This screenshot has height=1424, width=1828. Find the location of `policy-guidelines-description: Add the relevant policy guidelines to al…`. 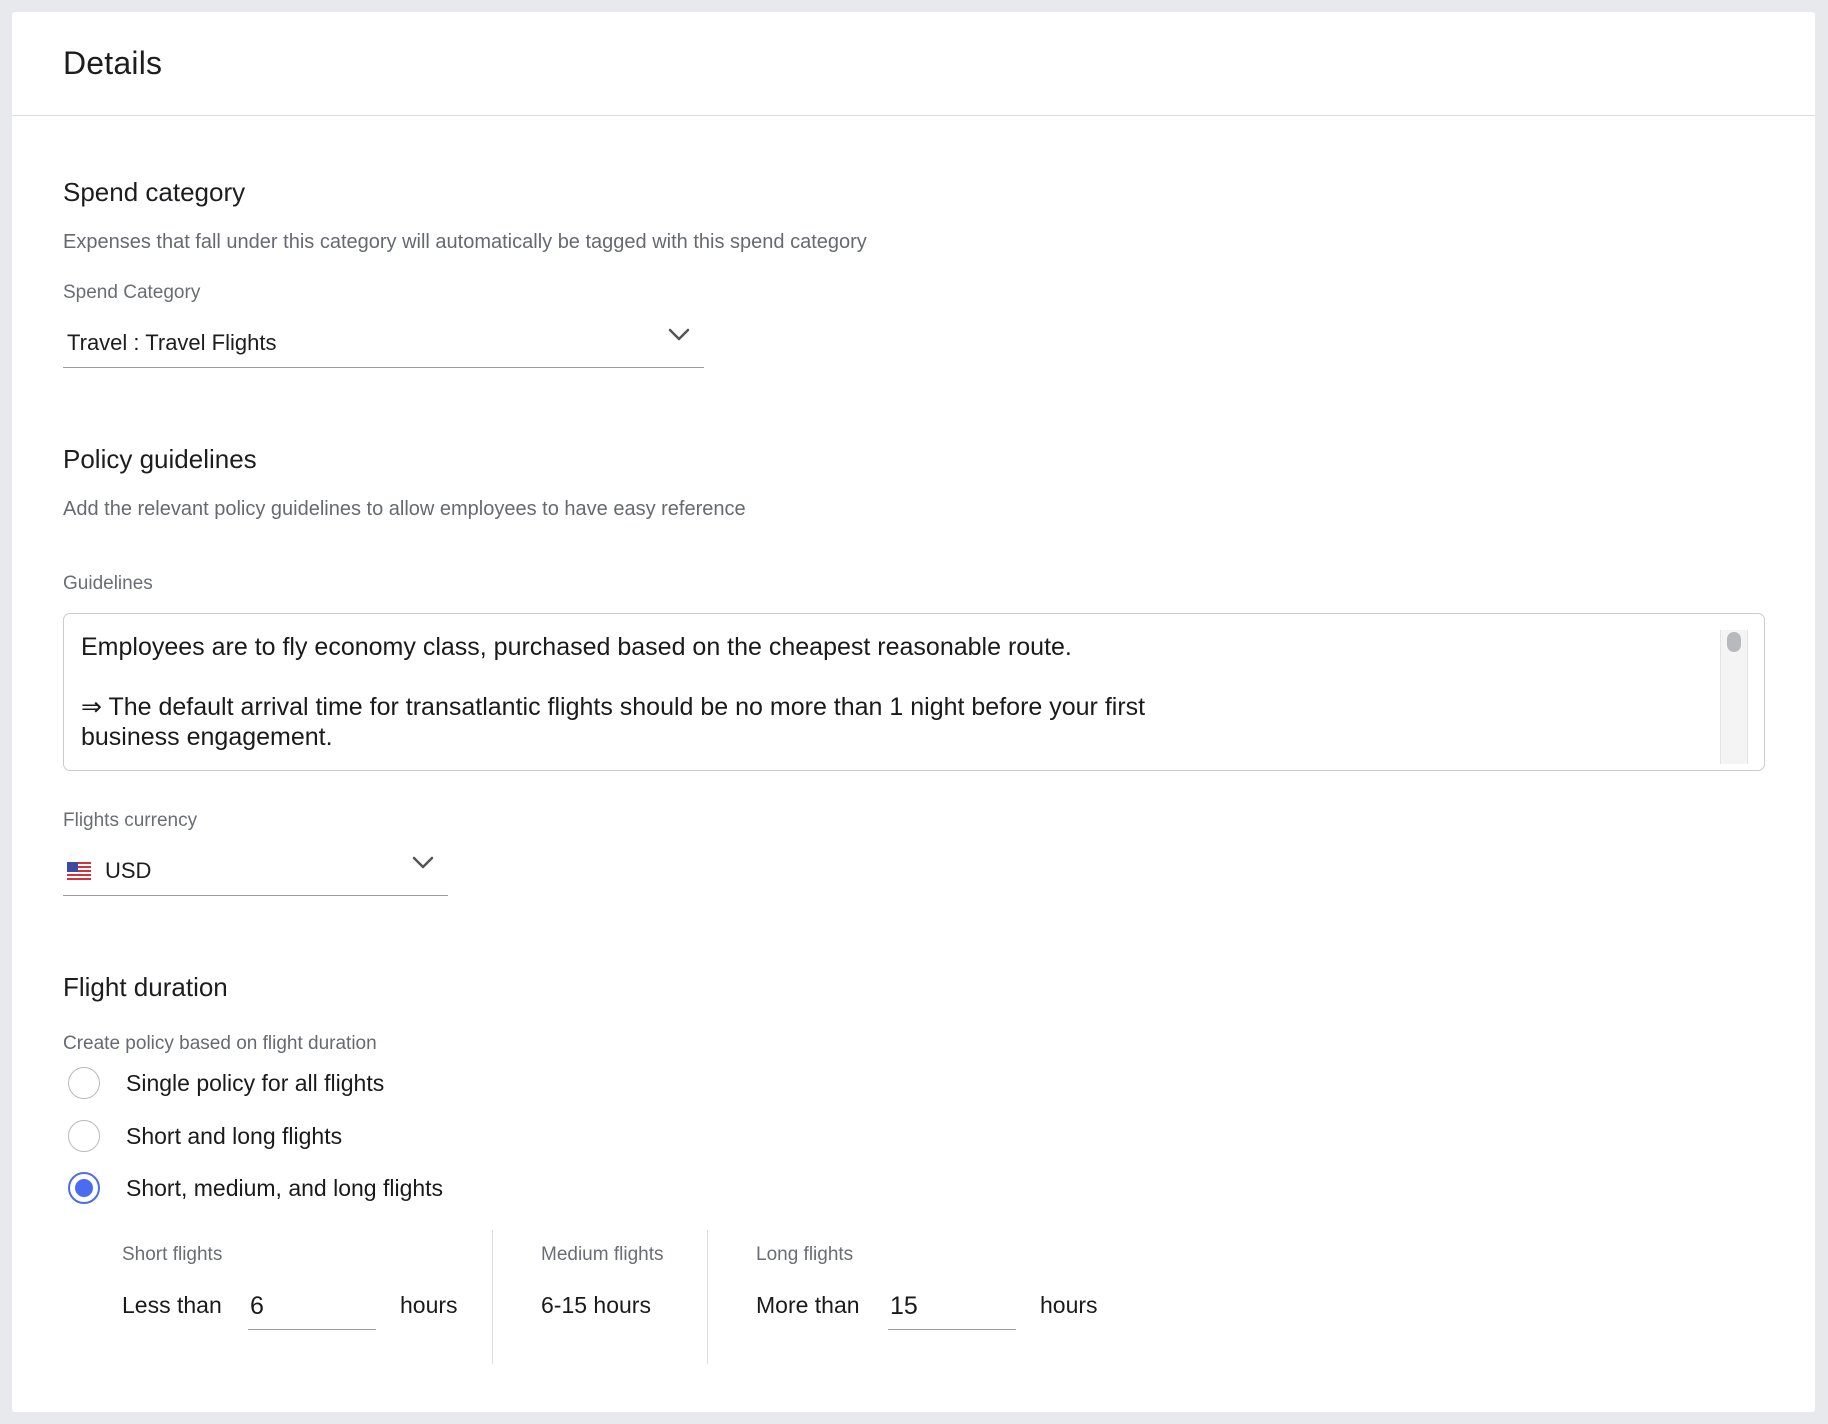

policy-guidelines-description: Add the relevant policy guidelines to al… is located at coordinates (404, 509).